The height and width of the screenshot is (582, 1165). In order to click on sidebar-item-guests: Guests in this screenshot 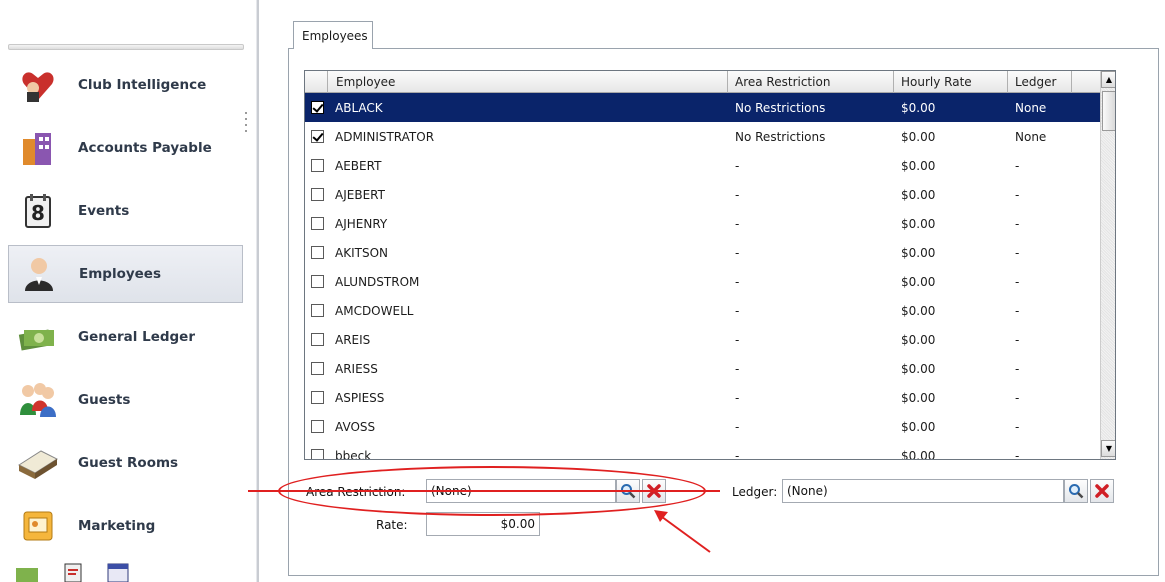, I will do `click(125, 400)`.